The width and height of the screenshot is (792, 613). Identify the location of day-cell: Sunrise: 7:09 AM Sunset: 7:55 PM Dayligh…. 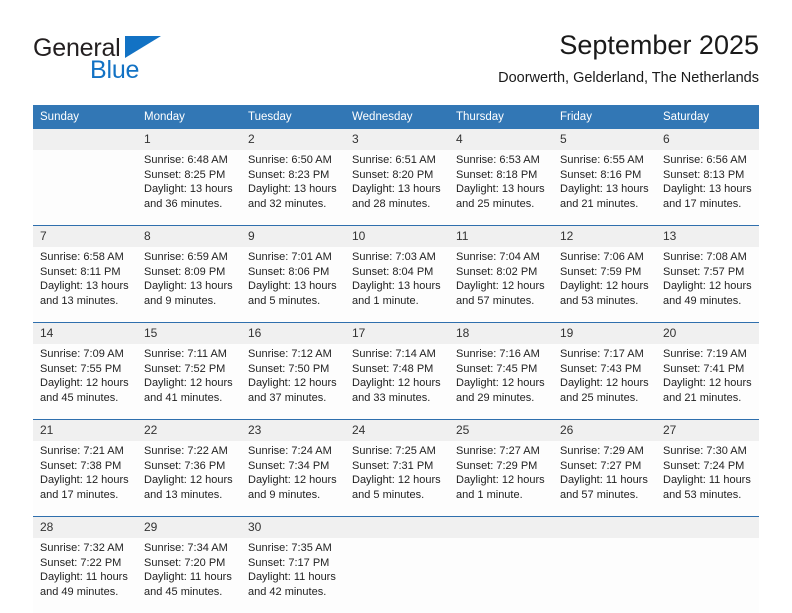
(85, 381).